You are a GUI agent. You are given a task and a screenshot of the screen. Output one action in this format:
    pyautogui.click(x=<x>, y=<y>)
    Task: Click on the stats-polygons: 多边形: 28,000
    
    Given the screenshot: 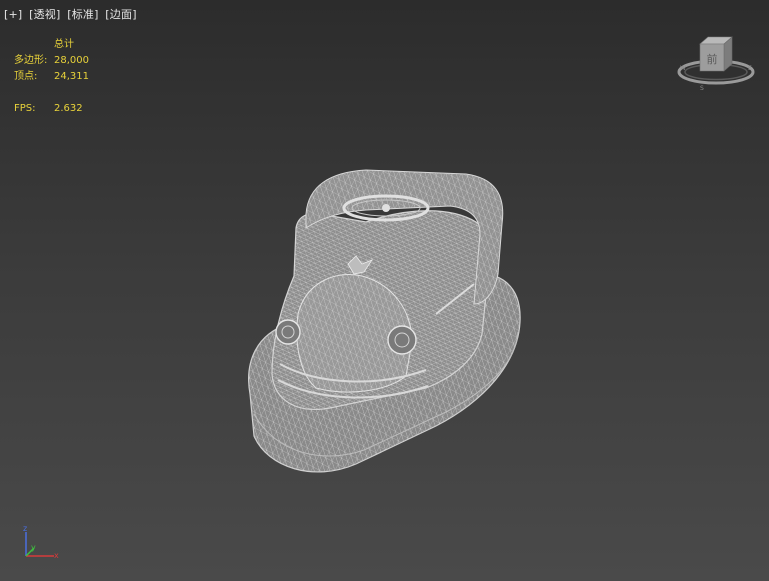 What is the action you would take?
    pyautogui.click(x=51, y=61)
    